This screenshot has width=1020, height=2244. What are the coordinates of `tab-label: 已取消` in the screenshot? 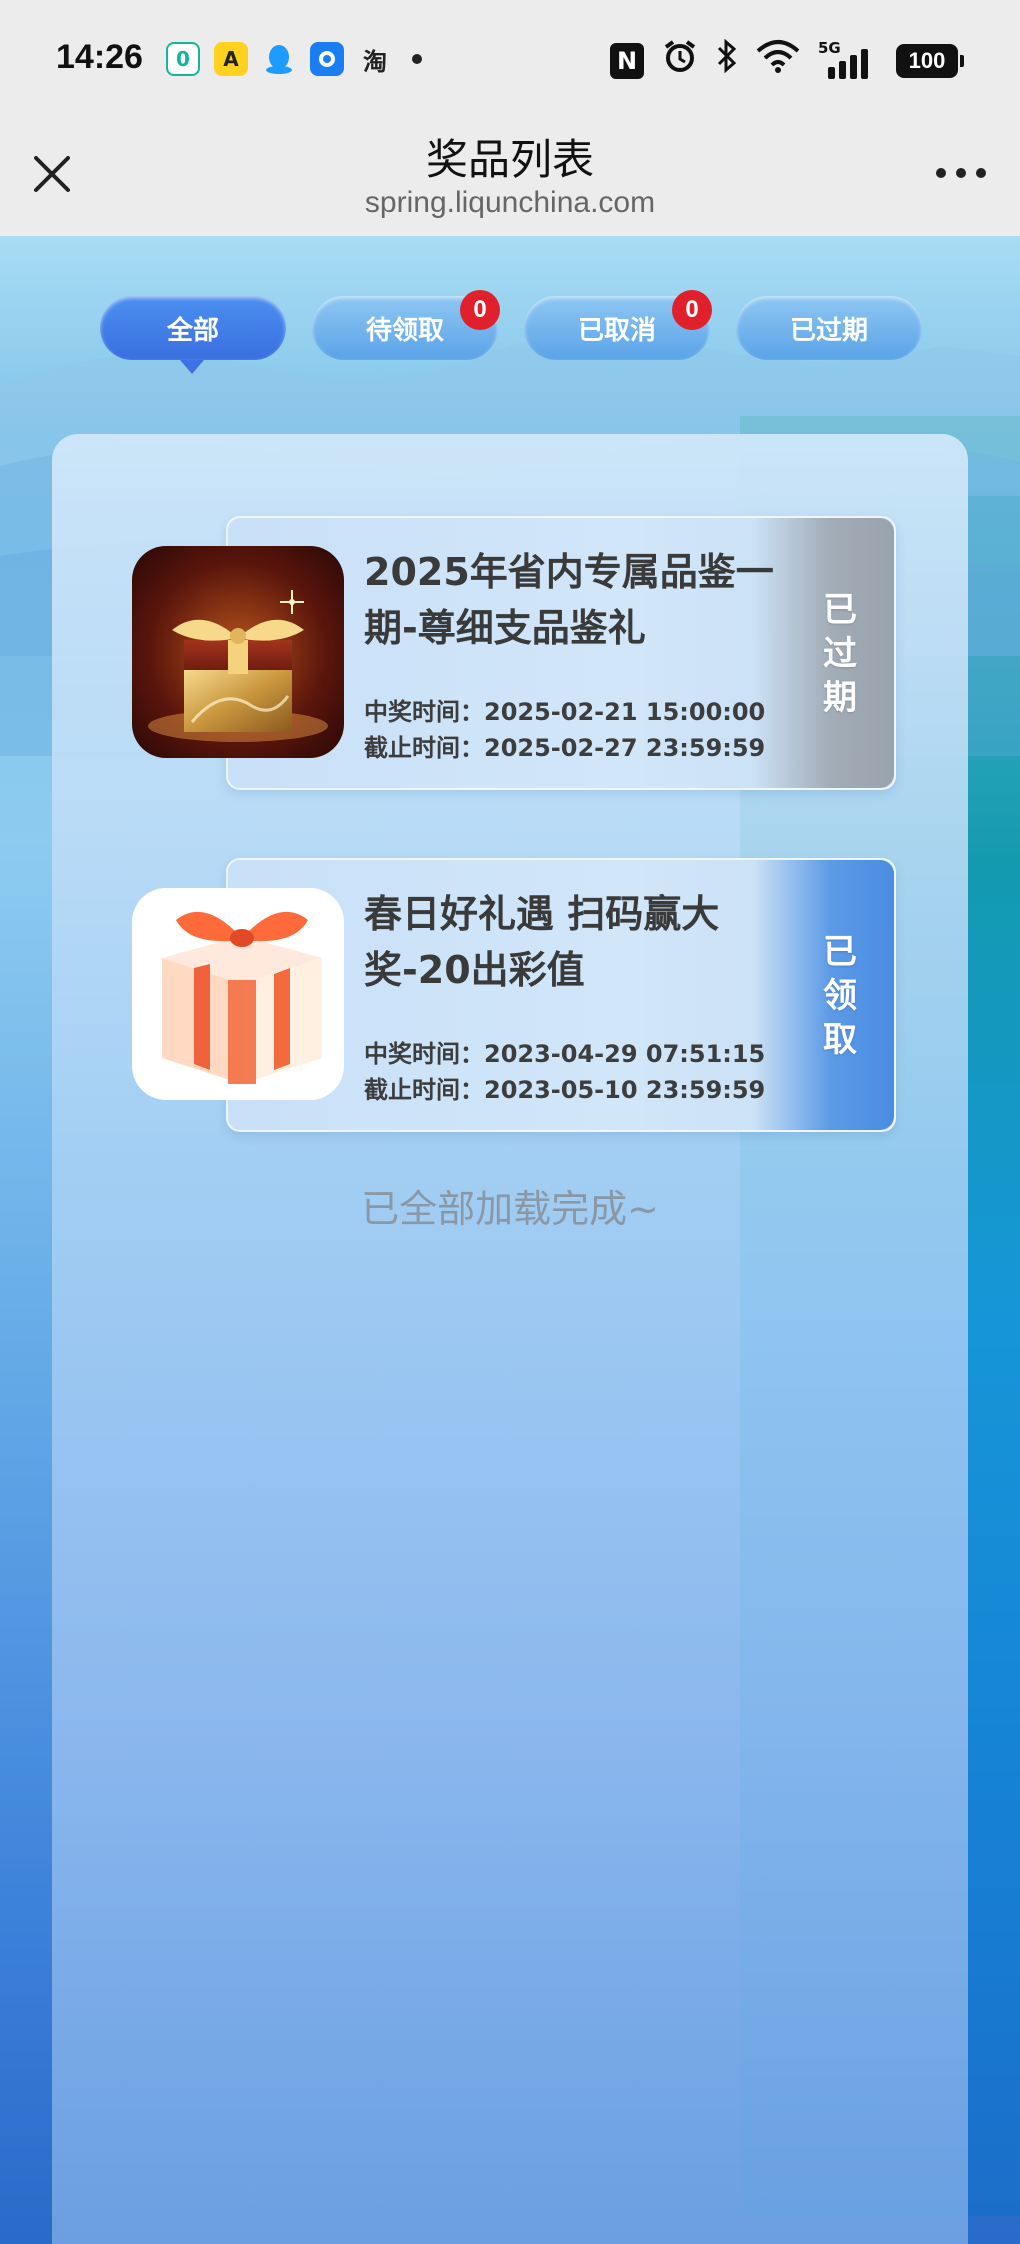 It's located at (616, 330).